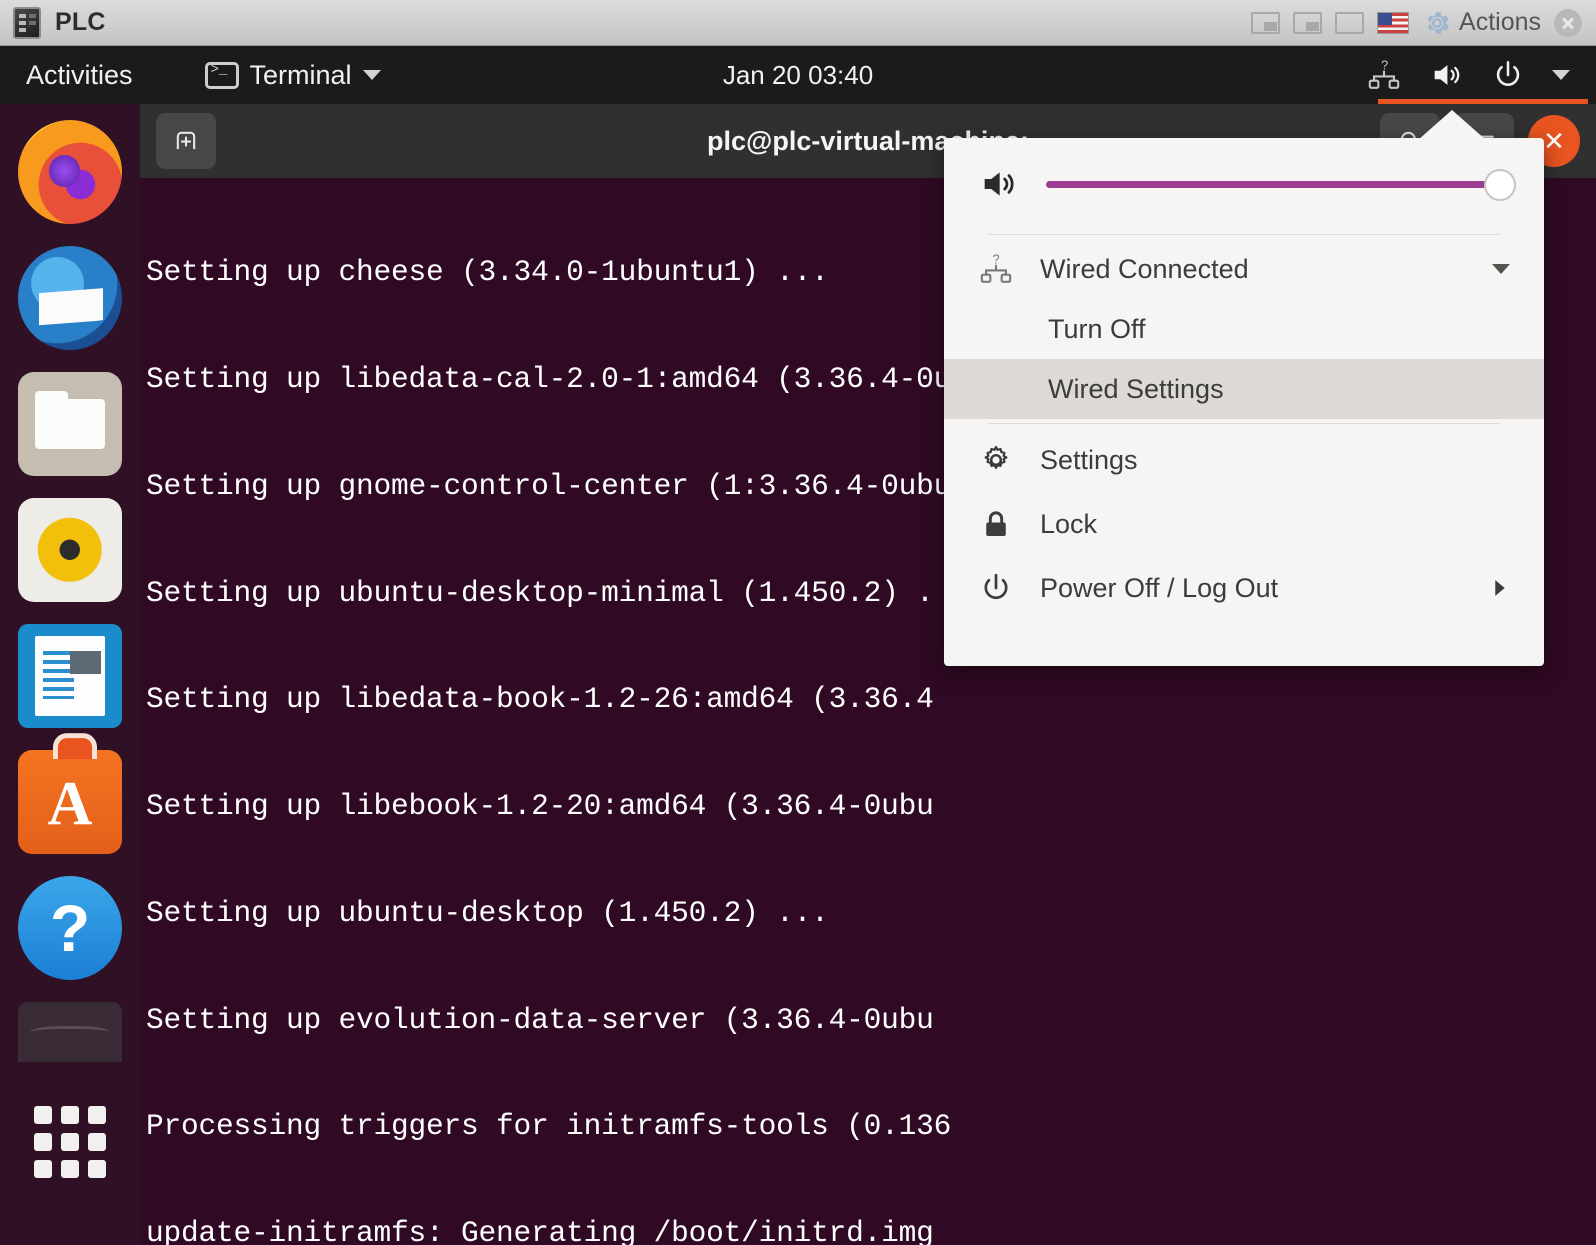  What do you see at coordinates (1481, 75) in the screenshot?
I see `status-area: ?` at bounding box center [1481, 75].